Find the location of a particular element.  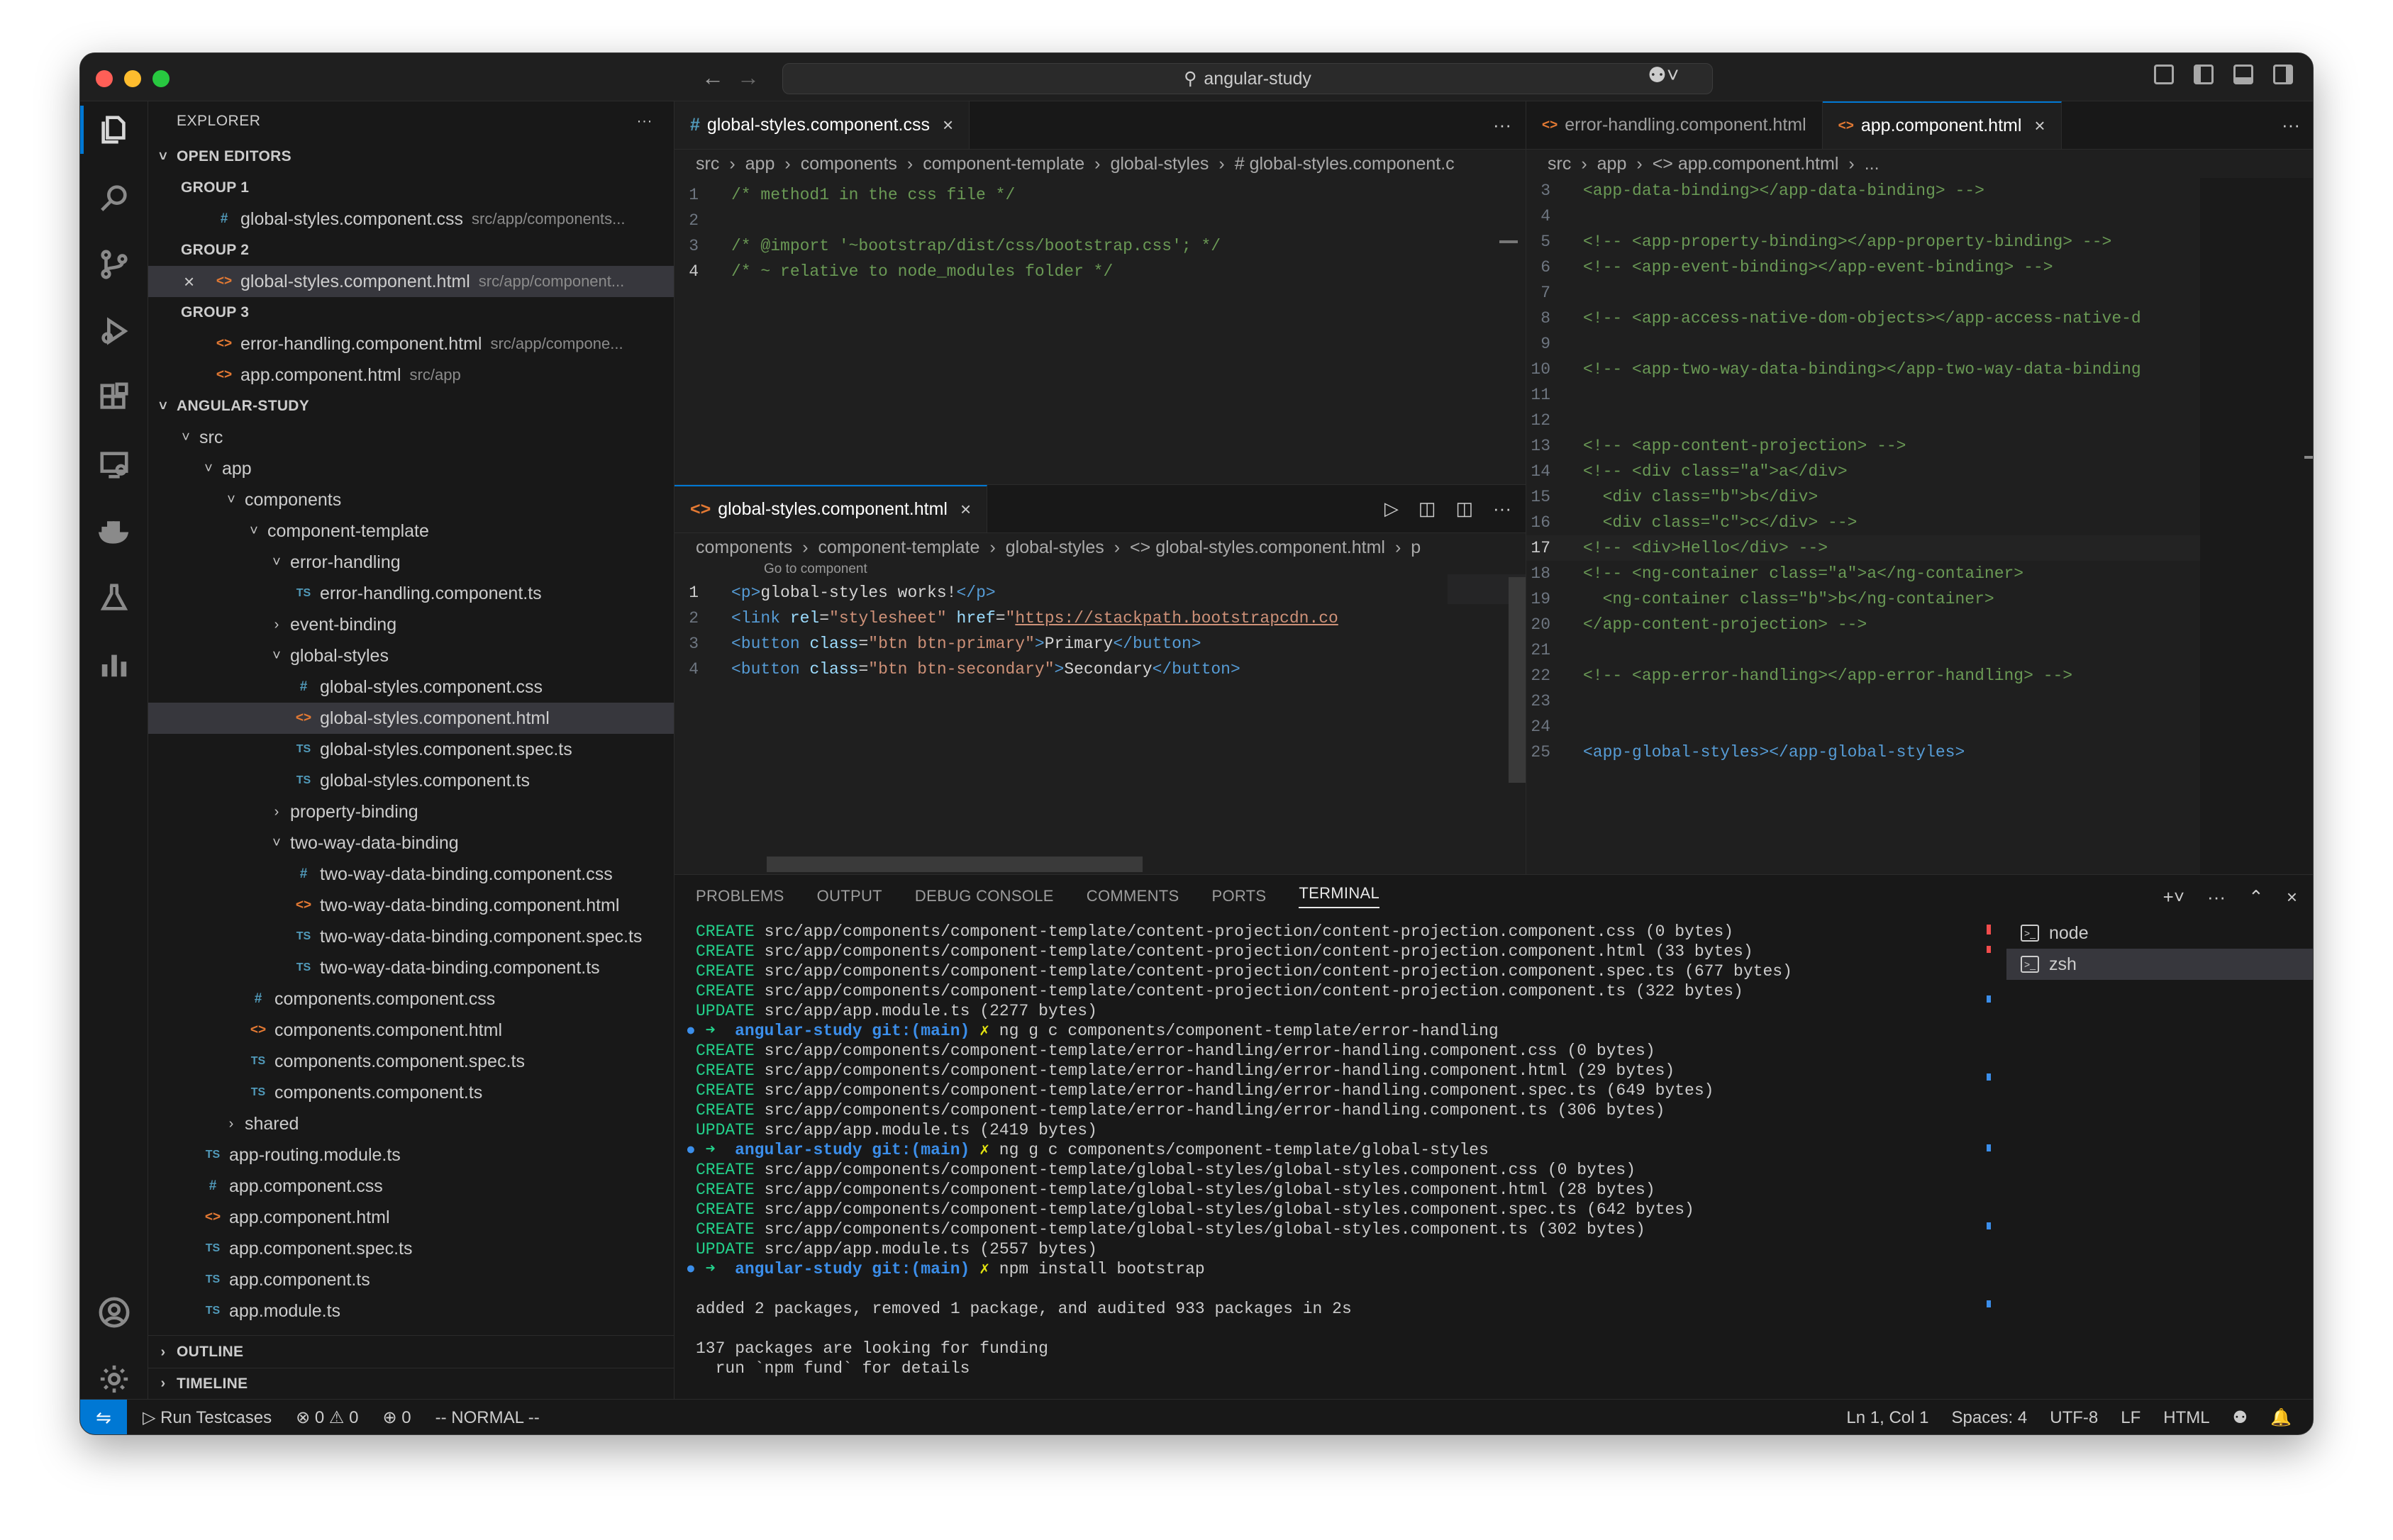

tree-file: TS error-handling.component.ts is located at coordinates (411, 593).